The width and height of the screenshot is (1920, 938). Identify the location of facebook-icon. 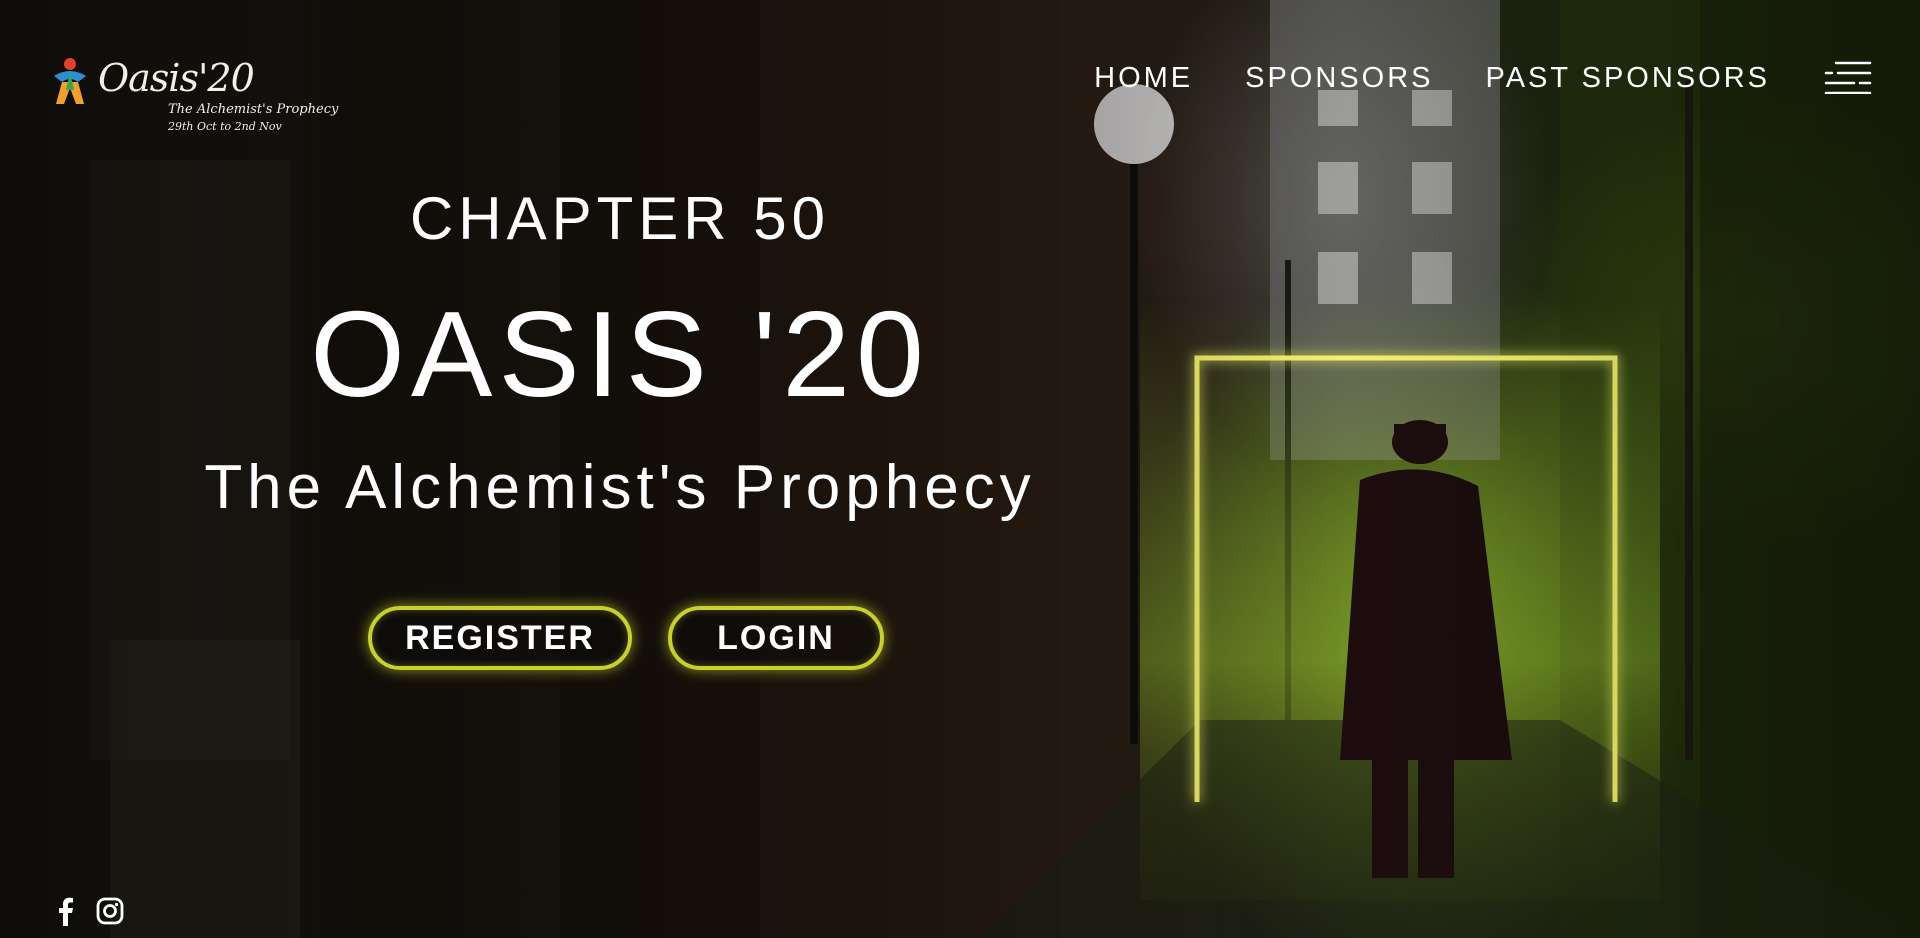
(66, 911).